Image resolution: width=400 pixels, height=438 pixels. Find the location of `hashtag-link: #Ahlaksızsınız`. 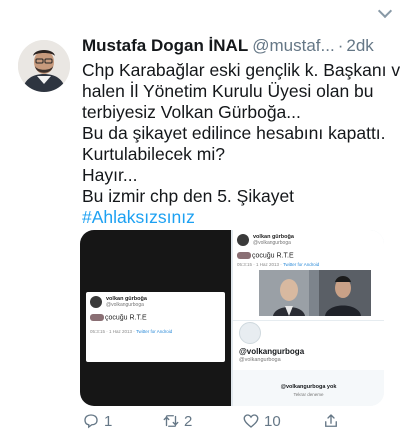

hashtag-link: #Ahlaksızsınız is located at coordinates (238, 217).